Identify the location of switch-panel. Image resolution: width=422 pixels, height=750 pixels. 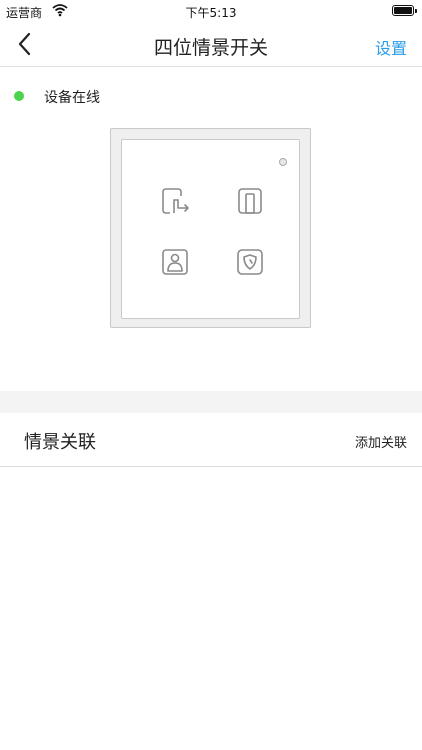
(210, 228).